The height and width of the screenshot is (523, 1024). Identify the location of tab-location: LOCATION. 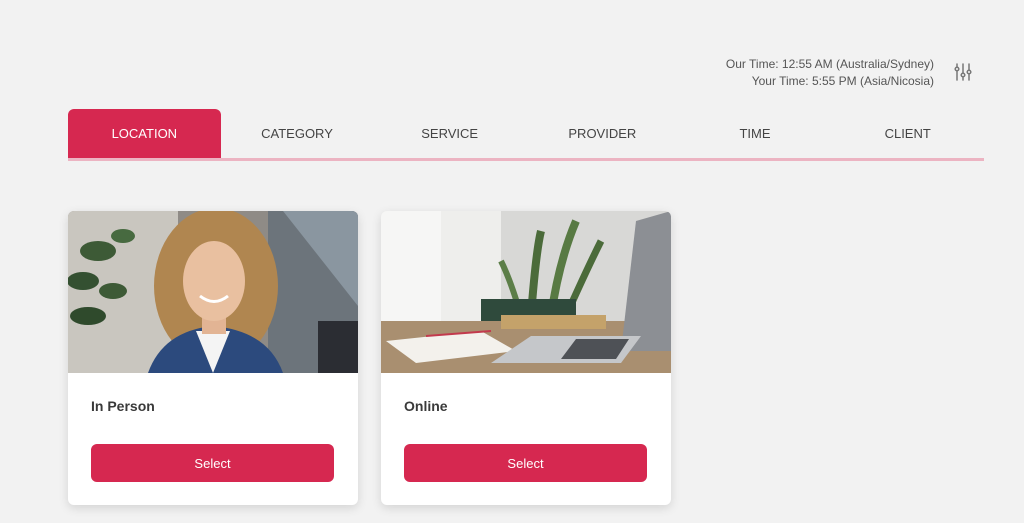
(144, 133).